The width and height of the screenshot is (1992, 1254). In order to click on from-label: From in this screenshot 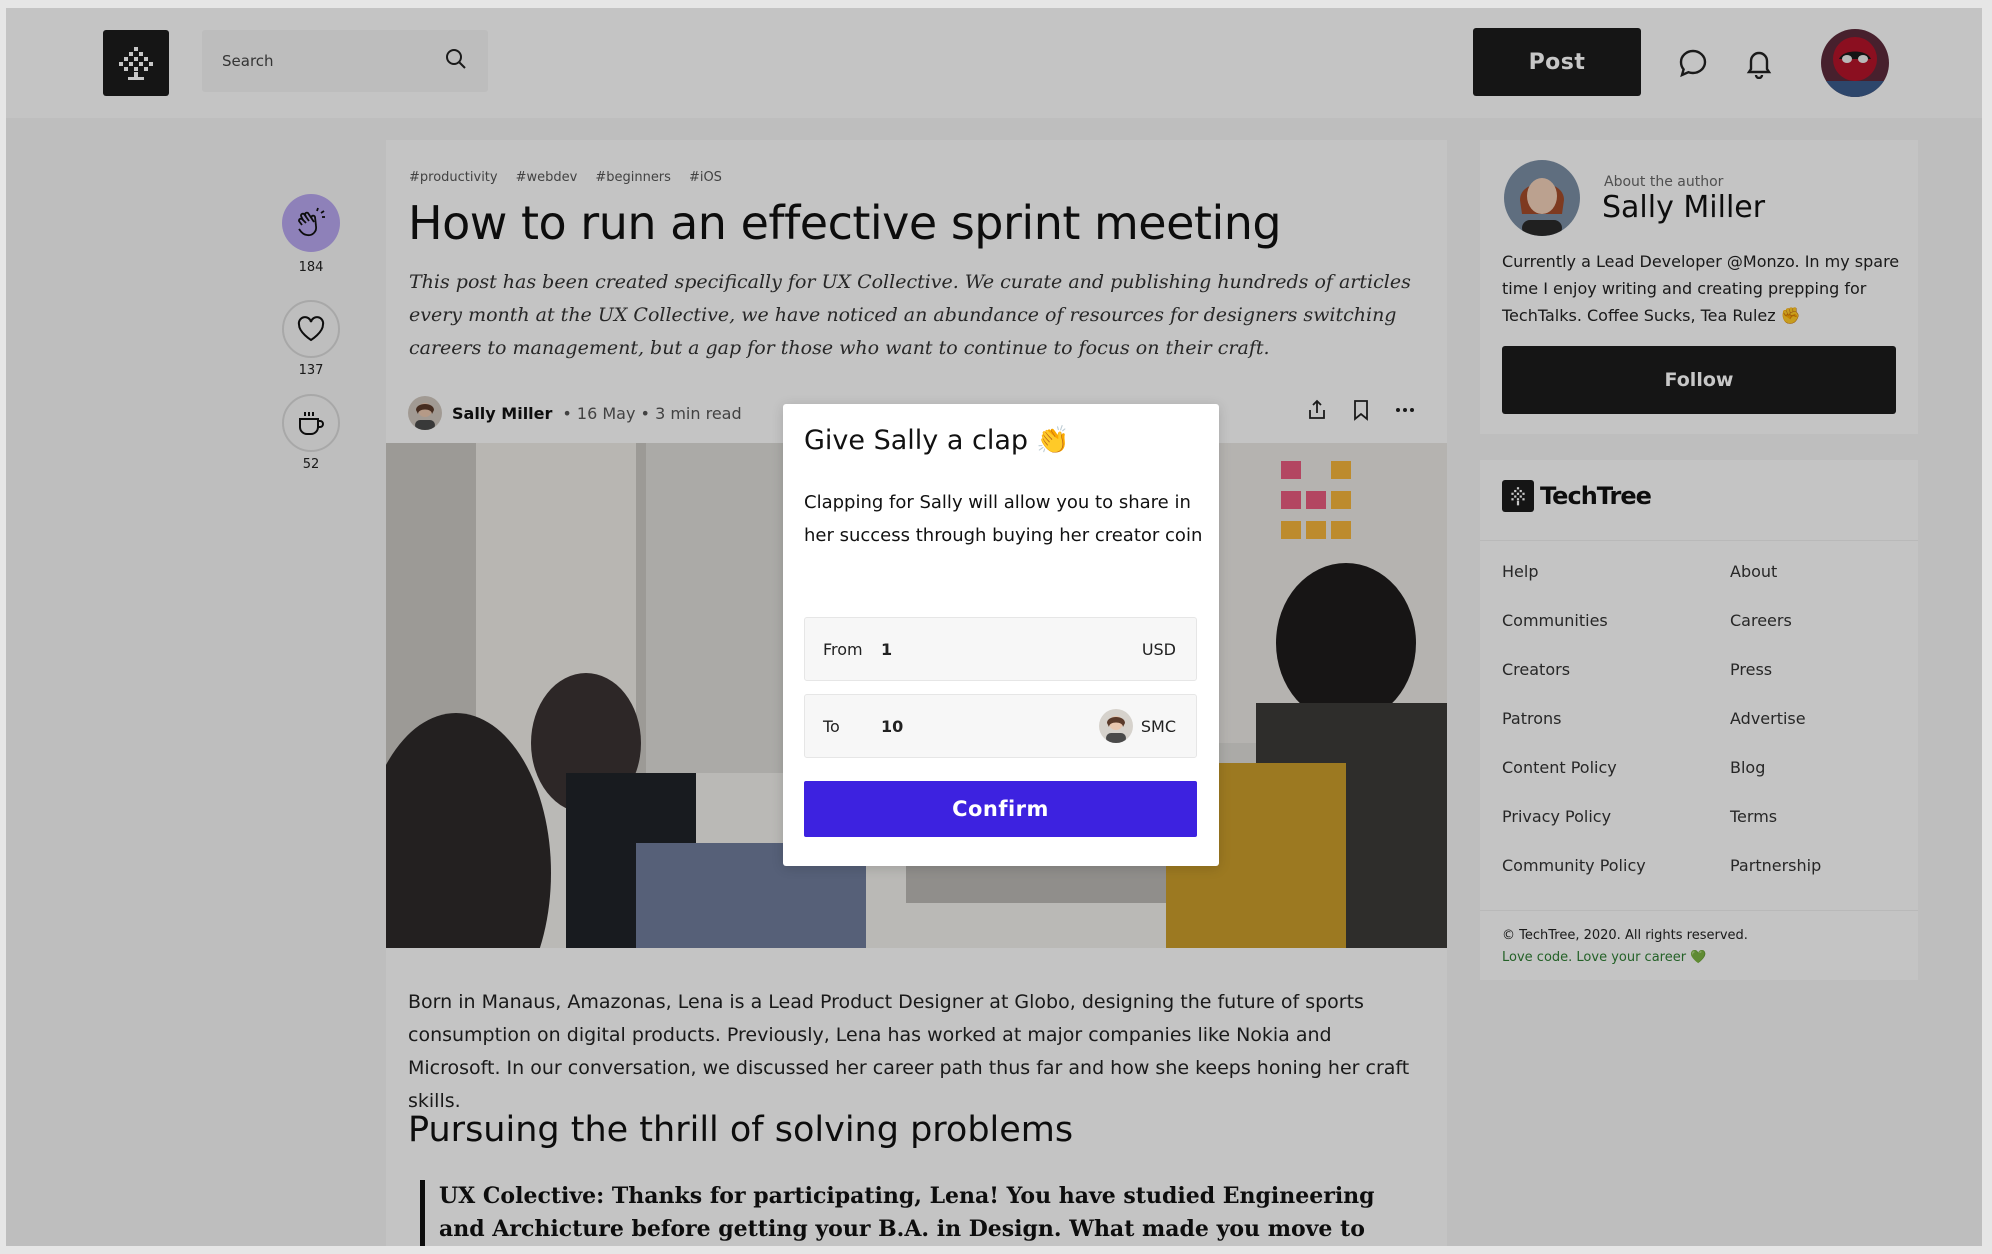, I will do `click(843, 649)`.